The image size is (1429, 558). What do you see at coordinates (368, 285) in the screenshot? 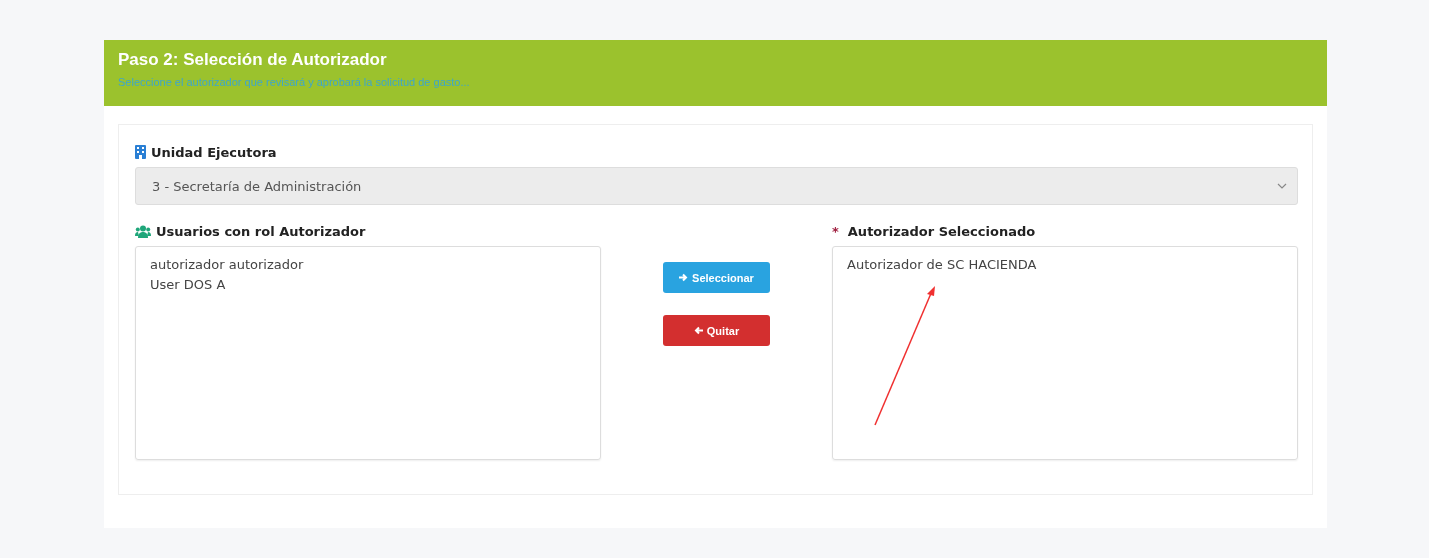
I see `list-option: User DOS A` at bounding box center [368, 285].